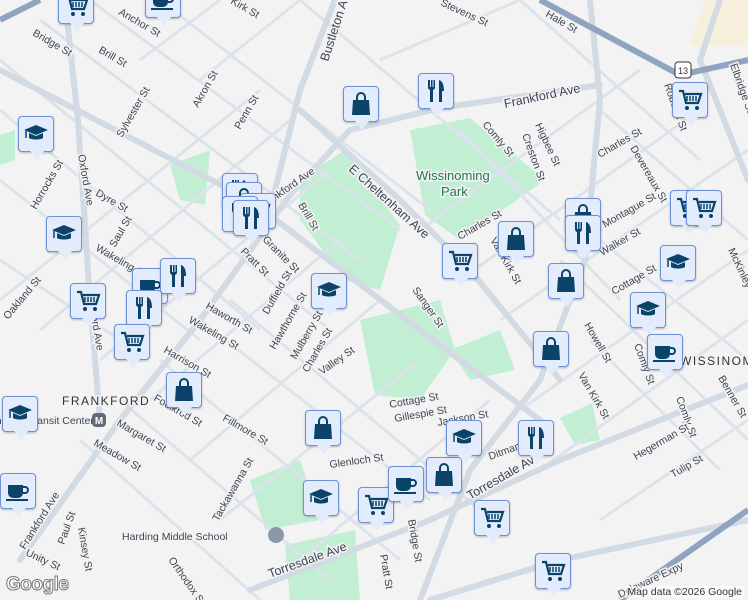 The width and height of the screenshot is (748, 600). Describe the element at coordinates (47, 185) in the screenshot. I see `street-label: Horrocks St` at that location.